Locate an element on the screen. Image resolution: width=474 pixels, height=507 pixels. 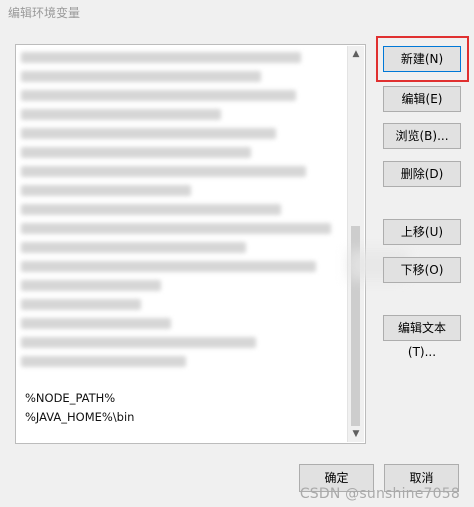
list-item: %JAVA_HOME%\bin is located at coordinates (177, 417).